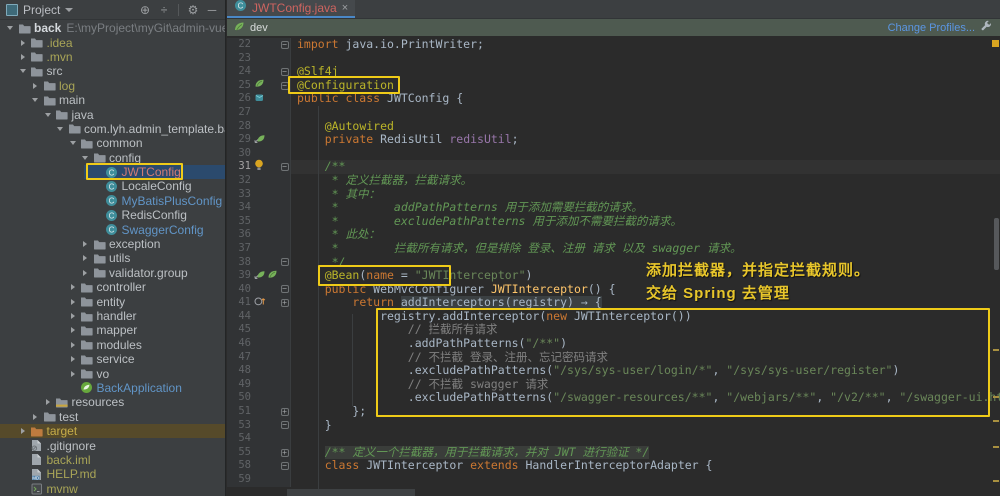  I want to click on line-number: 27, so click(239, 112).